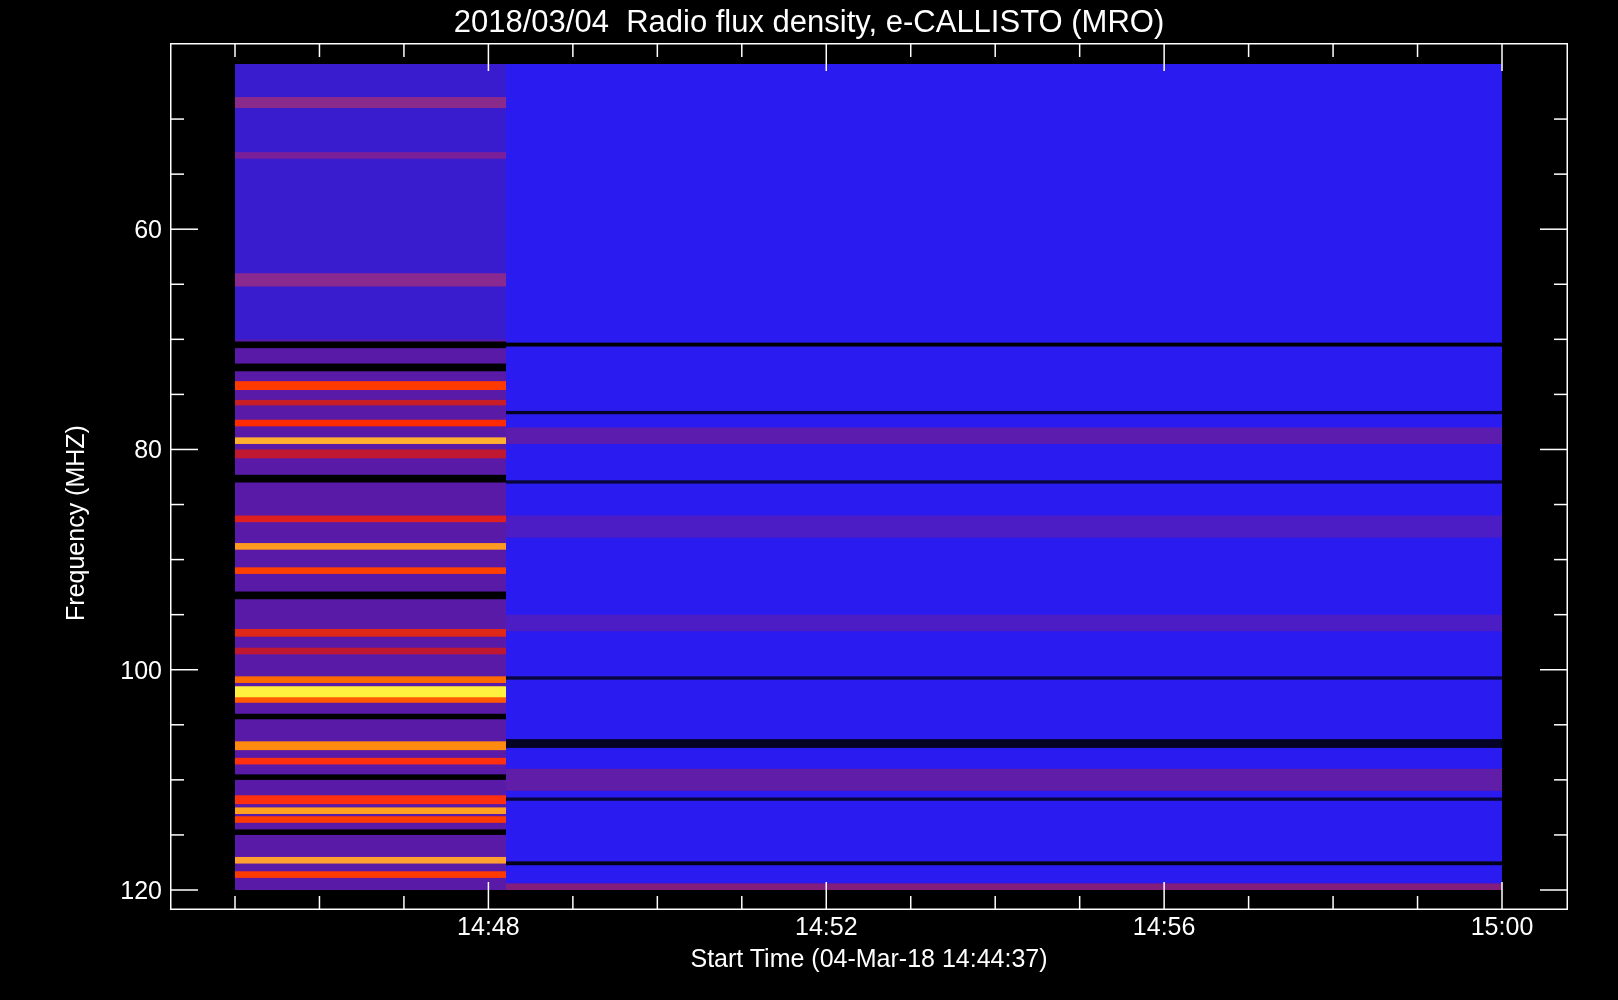  What do you see at coordinates (1502, 926) in the screenshot?
I see `tick-label: 15:00` at bounding box center [1502, 926].